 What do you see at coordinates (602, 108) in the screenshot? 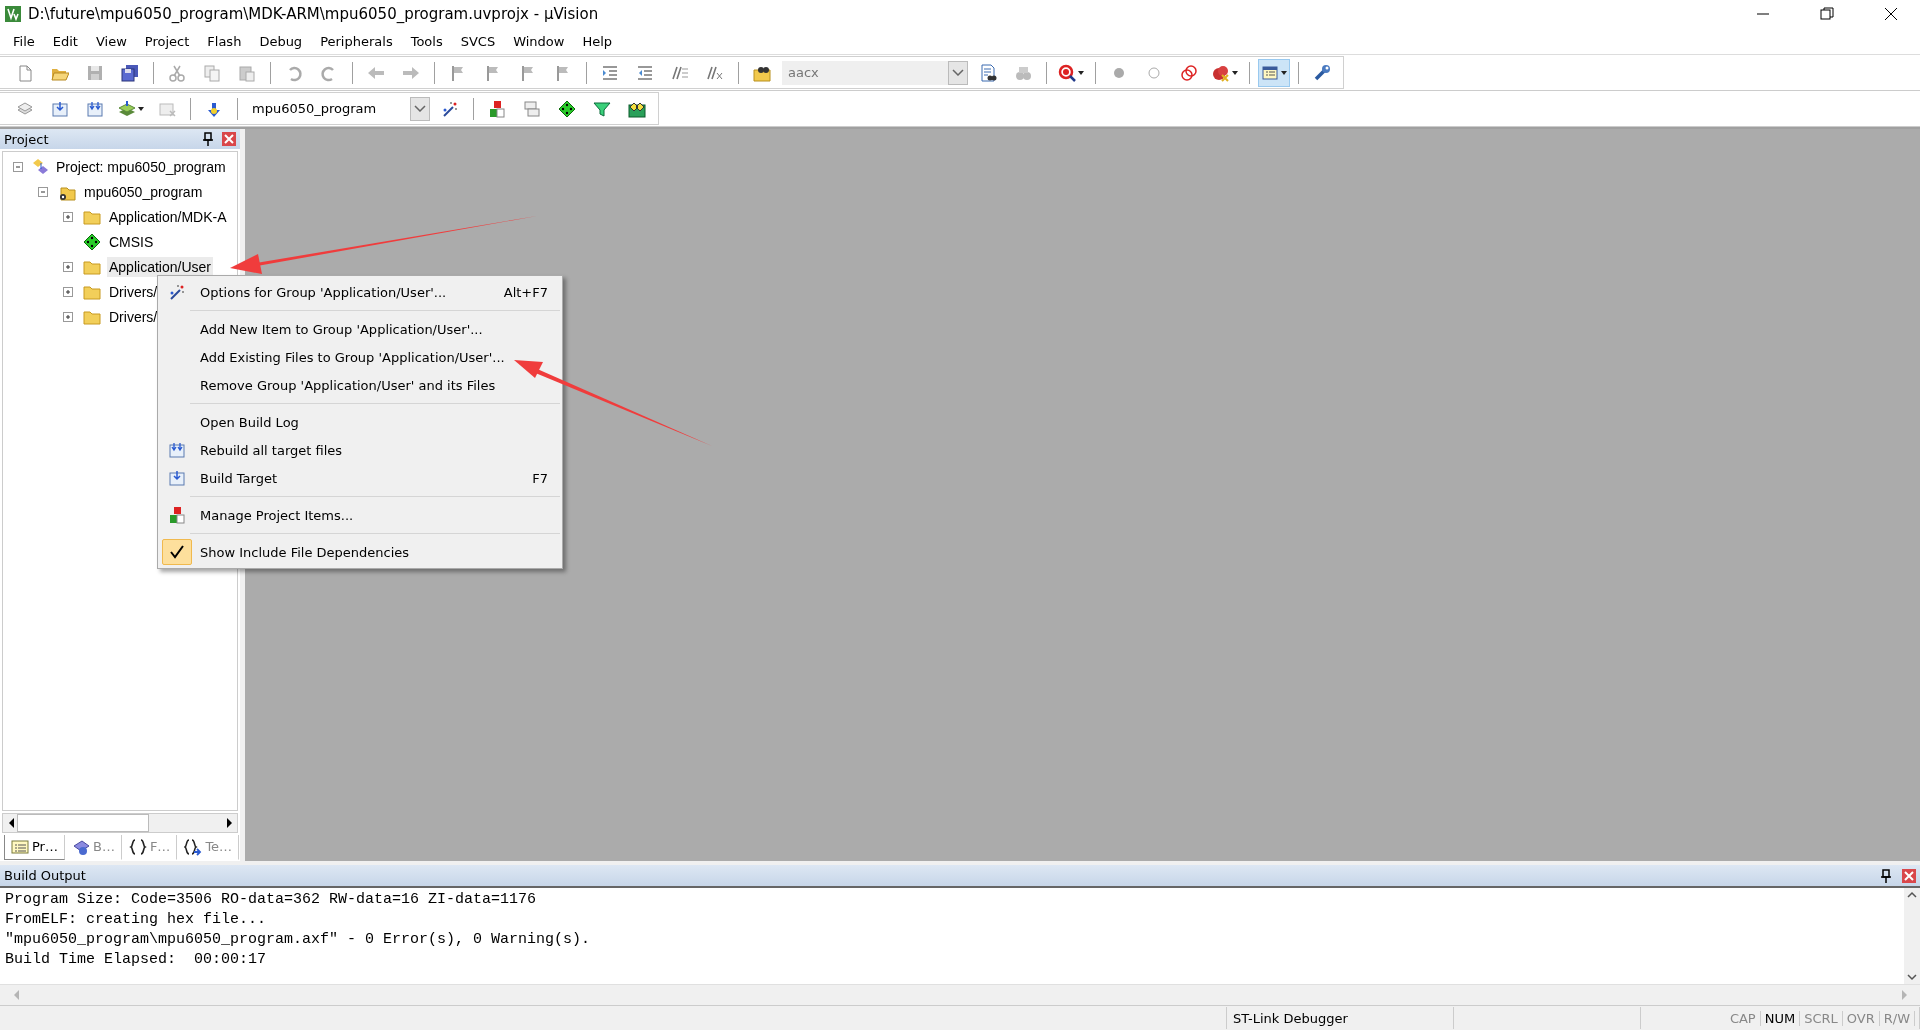
I see `funnel-icon` at bounding box center [602, 108].